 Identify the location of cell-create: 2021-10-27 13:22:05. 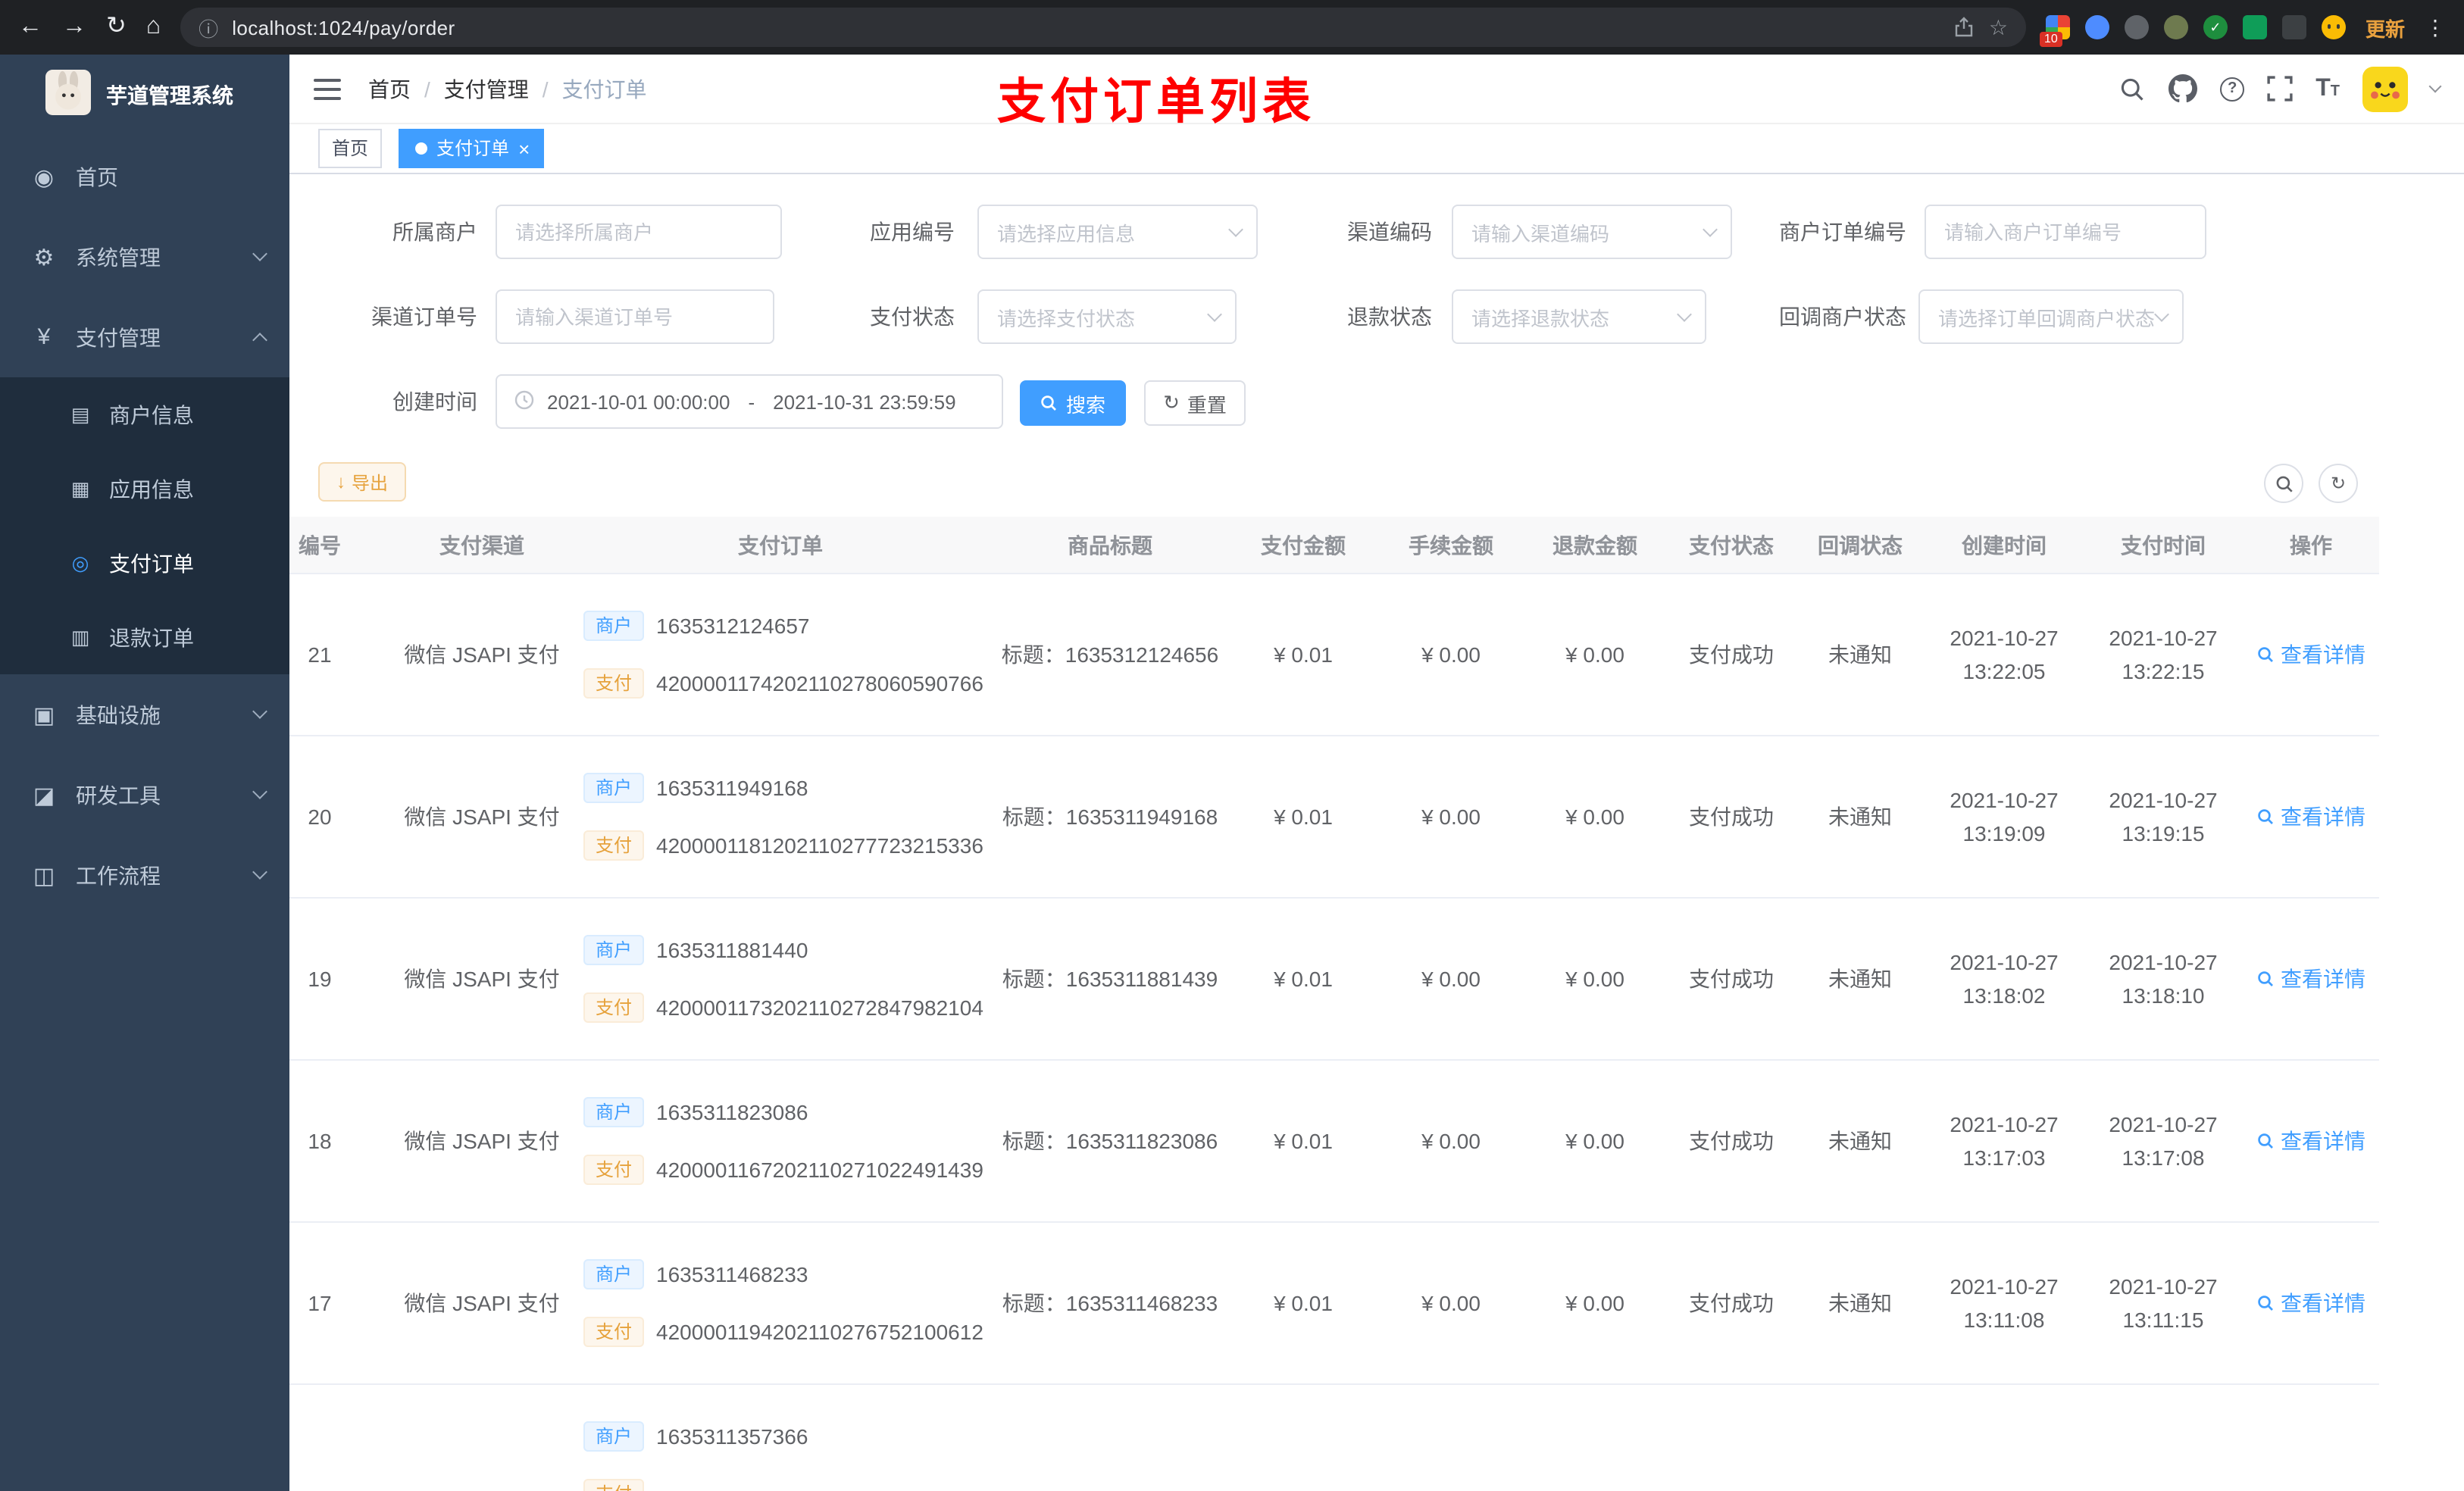
(2004, 654).